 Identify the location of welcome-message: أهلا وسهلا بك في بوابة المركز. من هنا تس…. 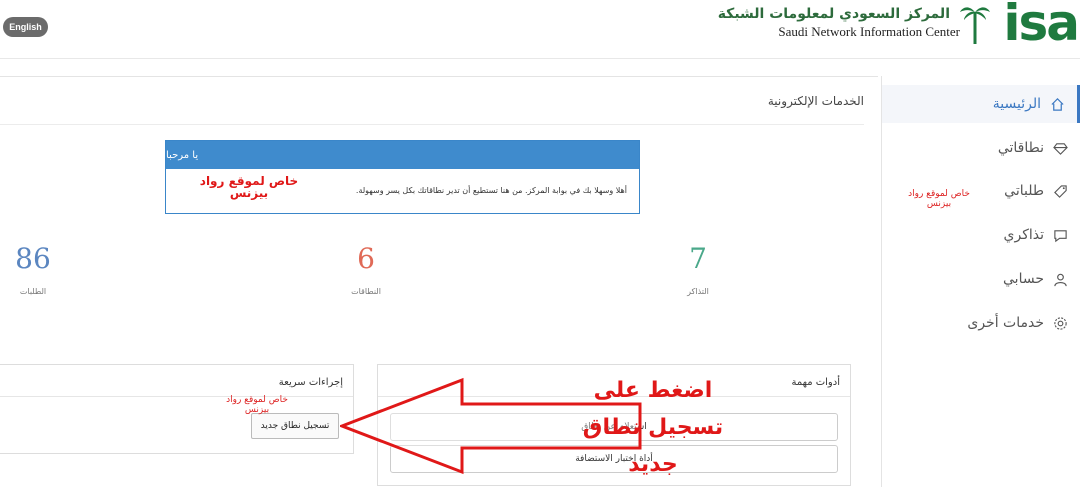
(491, 190).